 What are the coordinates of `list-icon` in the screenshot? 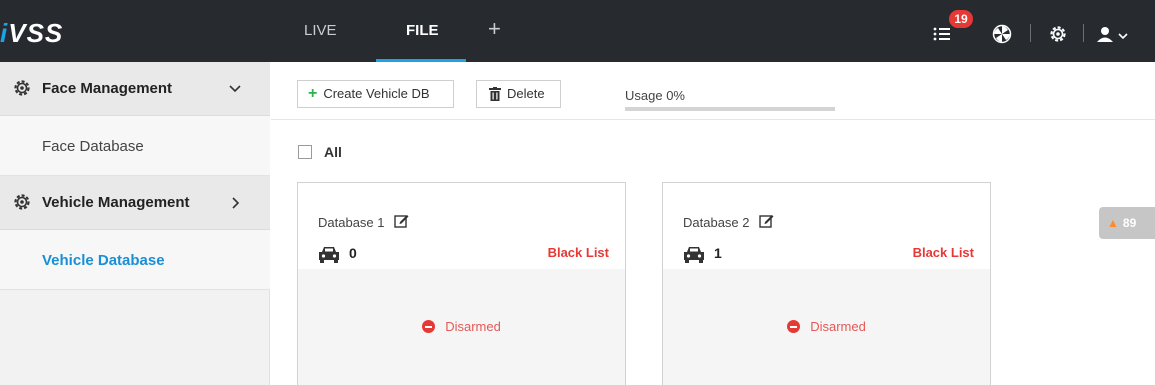 It's located at (942, 34).